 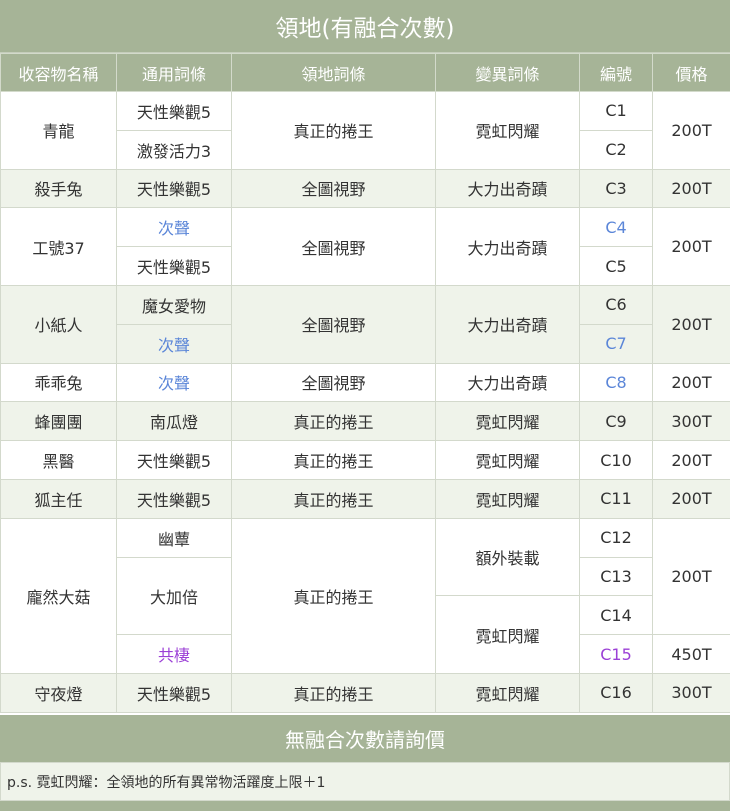 I want to click on table-row: 工號37 次聲 全圖視野 大力出奇蹟 C4 200T, so click(x=365, y=246).